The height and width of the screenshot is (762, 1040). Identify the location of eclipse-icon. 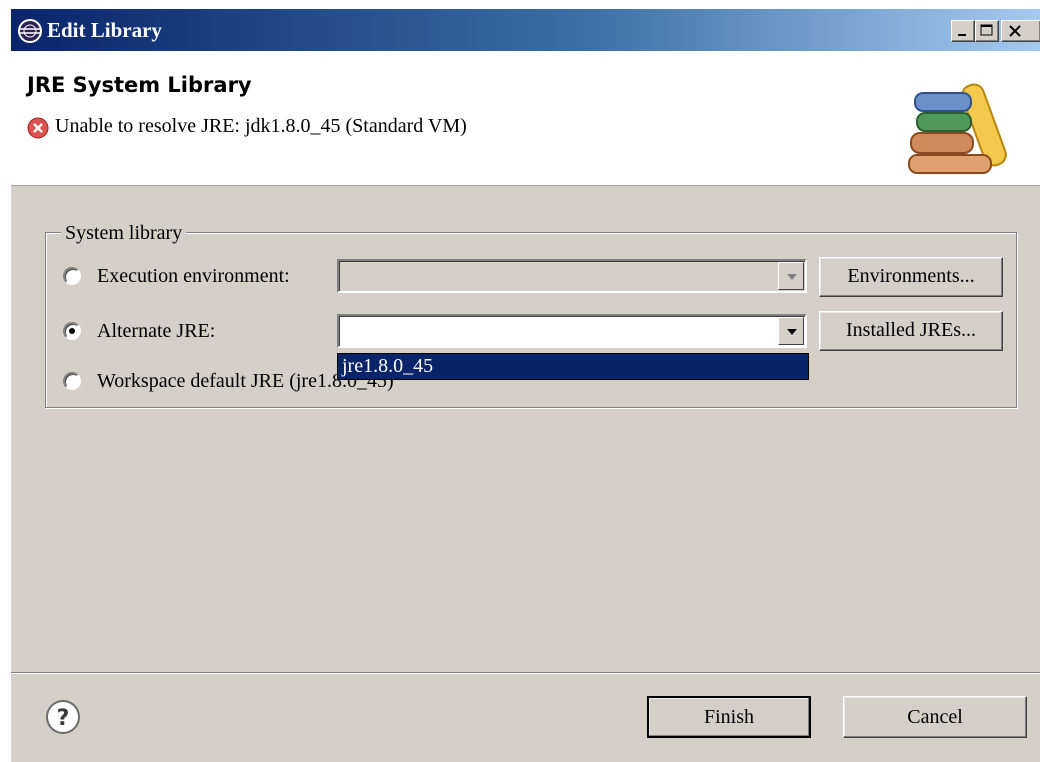
(30, 31).